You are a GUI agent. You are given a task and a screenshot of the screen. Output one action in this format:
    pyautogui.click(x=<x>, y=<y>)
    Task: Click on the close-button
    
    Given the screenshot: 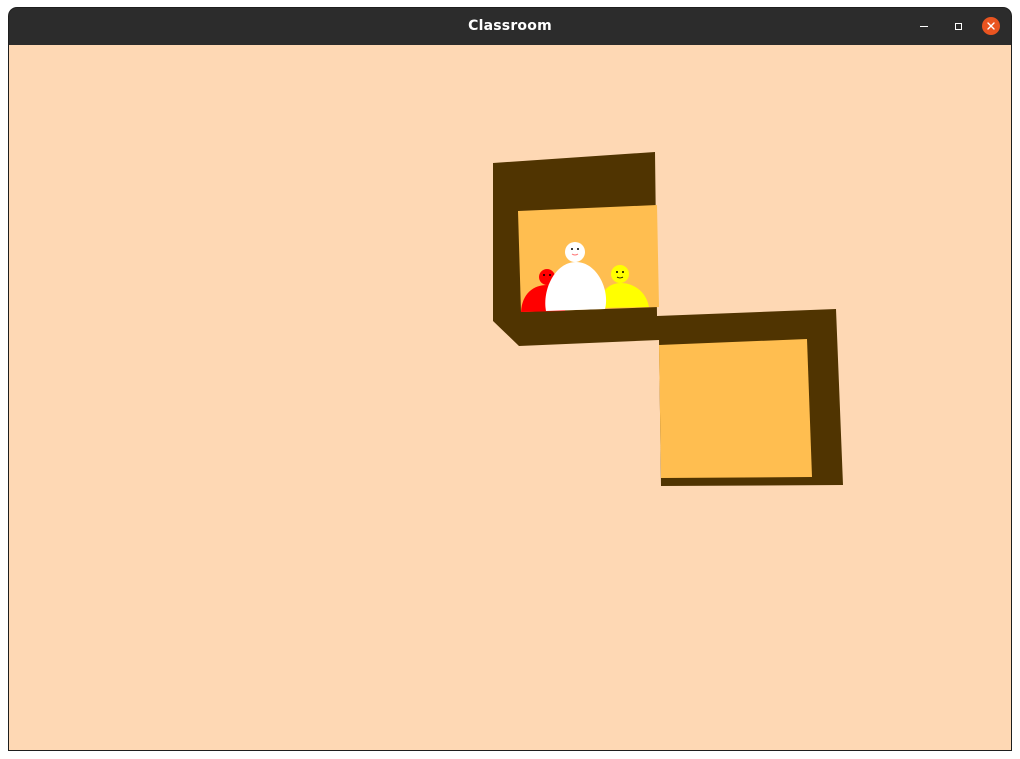 What is the action you would take?
    pyautogui.click(x=991, y=26)
    